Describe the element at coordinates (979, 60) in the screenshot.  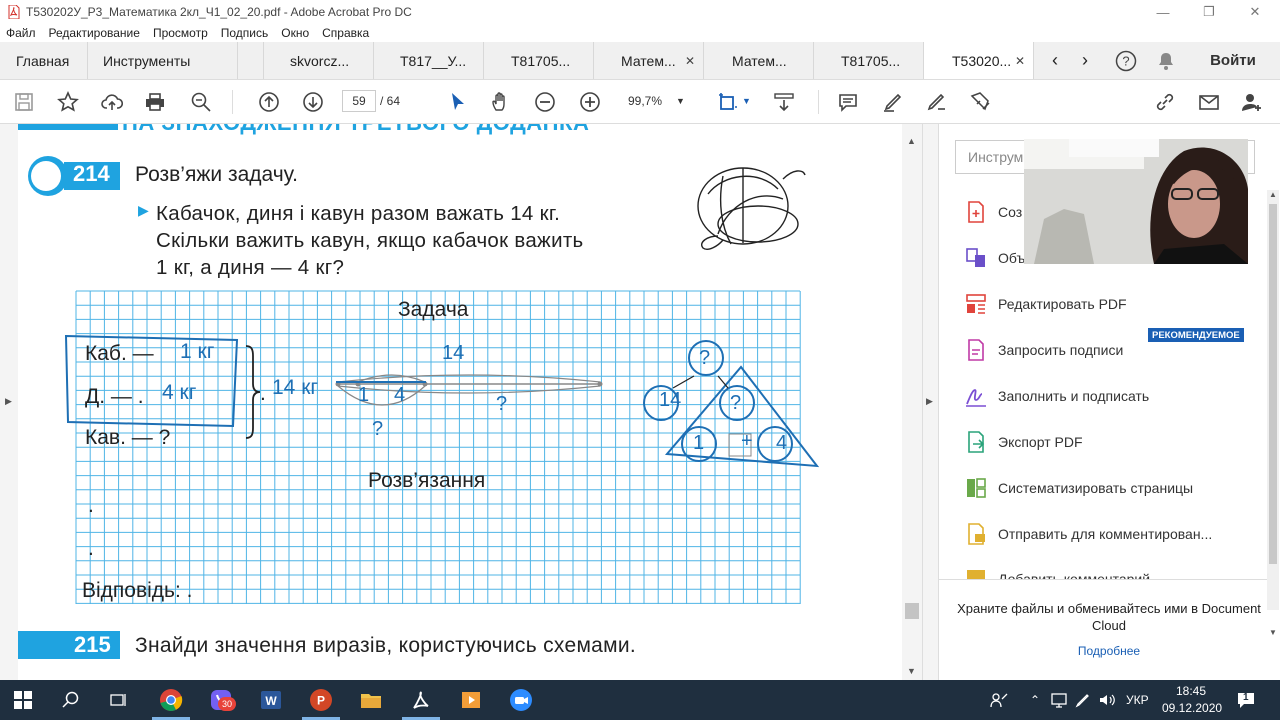
I see `tab-doc-7: T53020... ✕` at that location.